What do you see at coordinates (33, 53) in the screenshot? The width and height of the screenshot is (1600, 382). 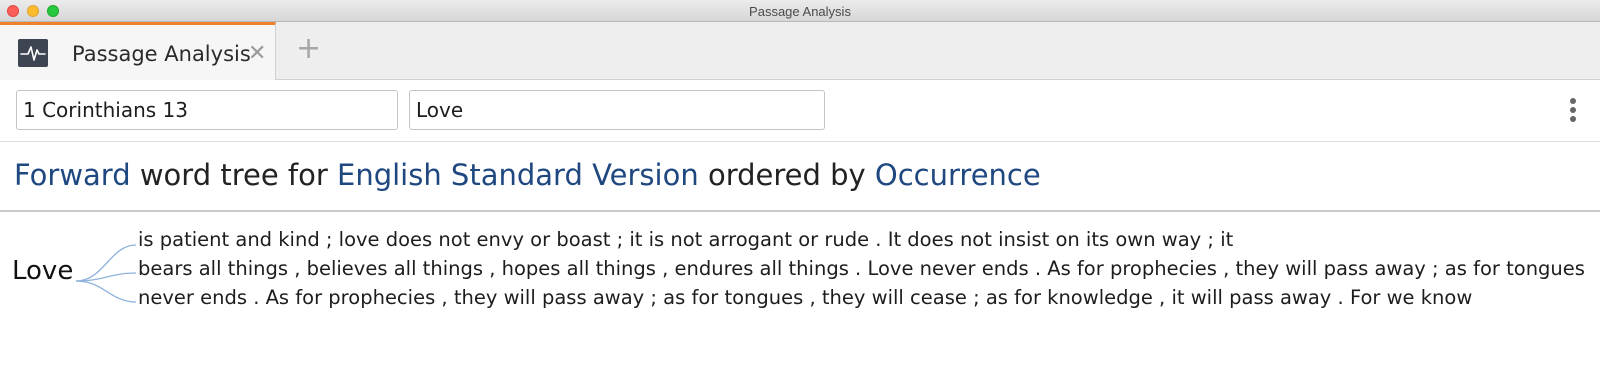 I see `waveform-icon` at bounding box center [33, 53].